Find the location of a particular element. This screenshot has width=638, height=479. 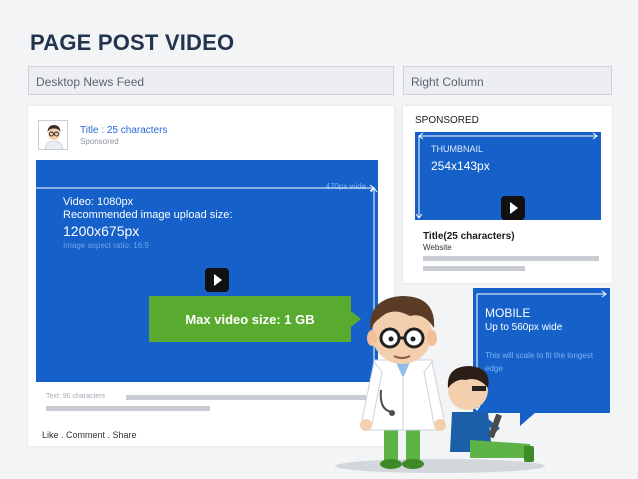

characters-illustration is located at coordinates (440, 384).